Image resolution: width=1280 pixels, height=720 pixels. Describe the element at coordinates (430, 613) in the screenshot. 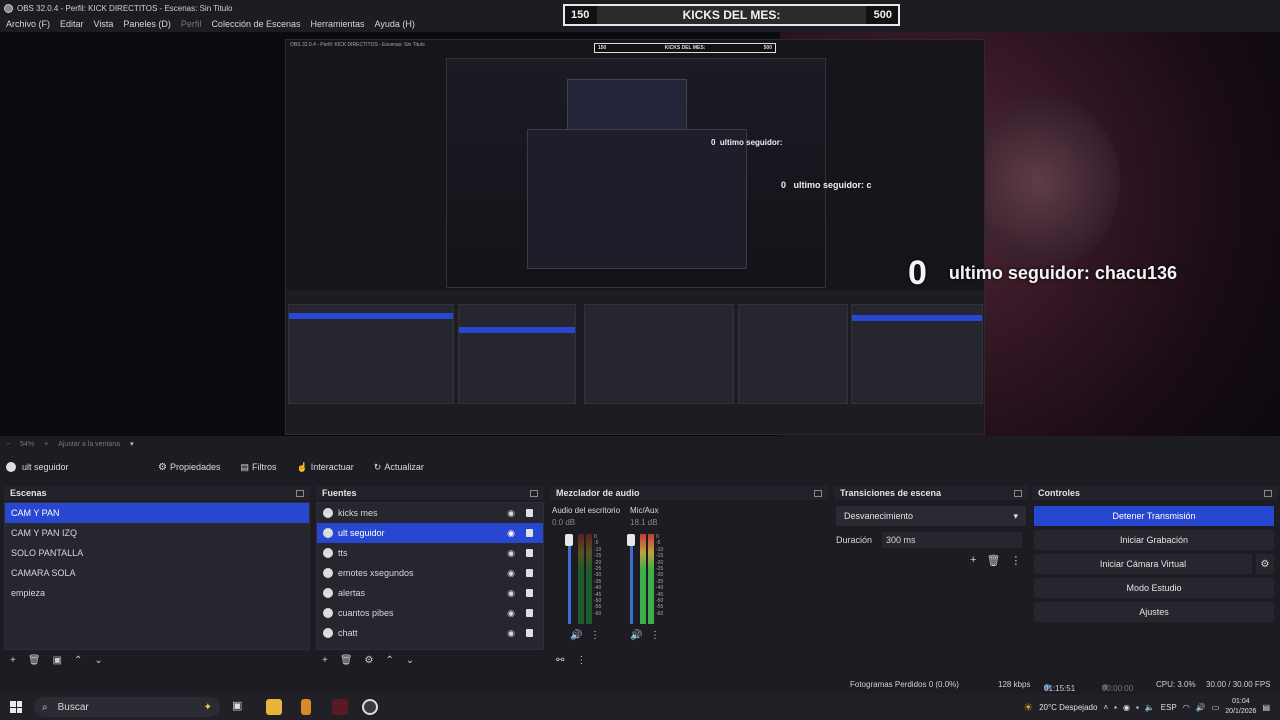

I see `source-item: cuantos pibes ◉` at that location.